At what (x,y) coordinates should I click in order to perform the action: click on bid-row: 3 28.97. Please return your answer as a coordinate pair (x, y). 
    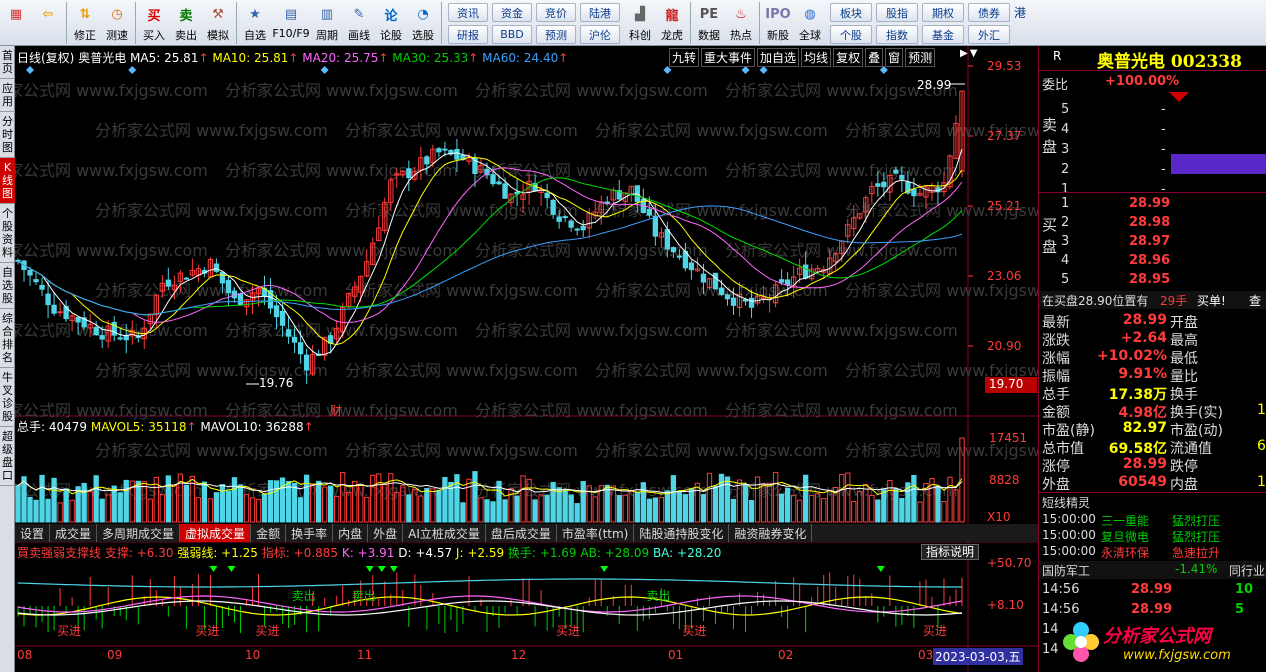
    Looking at the image, I should click on (1152, 243).